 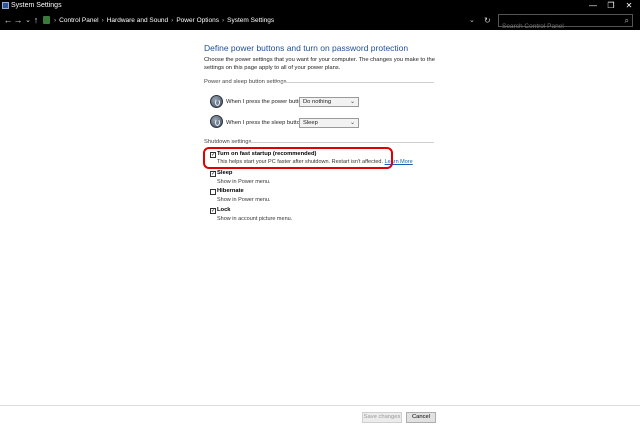 I want to click on search-box: ⌕, so click(x=565, y=23).